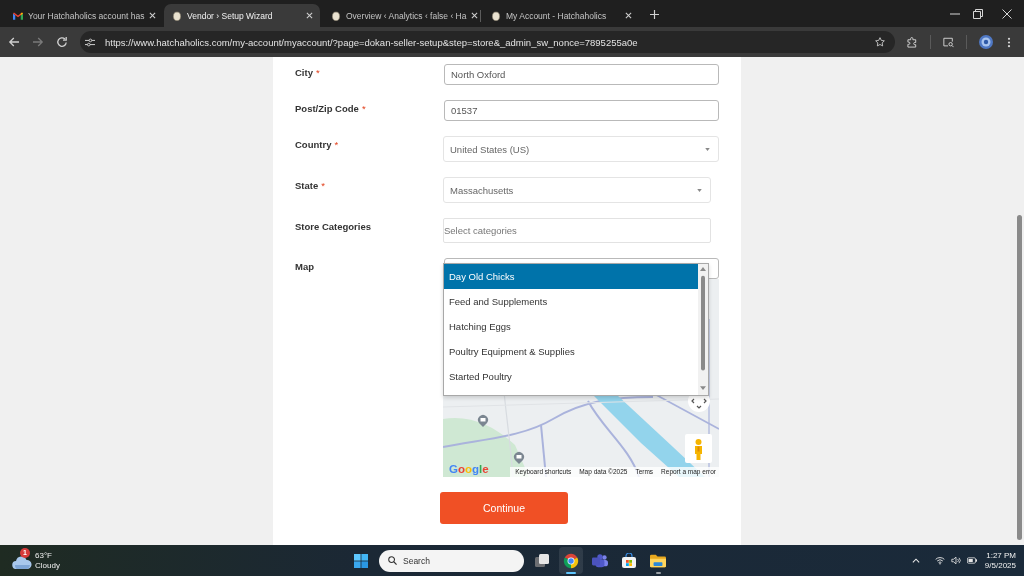 Image resolution: width=1024 pixels, height=576 pixels. What do you see at coordinates (577, 190) in the screenshot?
I see `select-field: Massachusetts` at bounding box center [577, 190].